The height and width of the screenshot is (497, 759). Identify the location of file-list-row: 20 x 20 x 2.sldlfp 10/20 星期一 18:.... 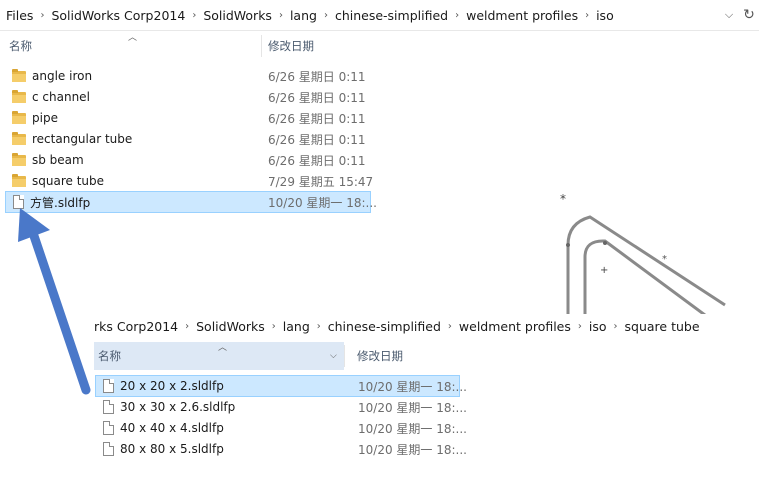
(281, 386).